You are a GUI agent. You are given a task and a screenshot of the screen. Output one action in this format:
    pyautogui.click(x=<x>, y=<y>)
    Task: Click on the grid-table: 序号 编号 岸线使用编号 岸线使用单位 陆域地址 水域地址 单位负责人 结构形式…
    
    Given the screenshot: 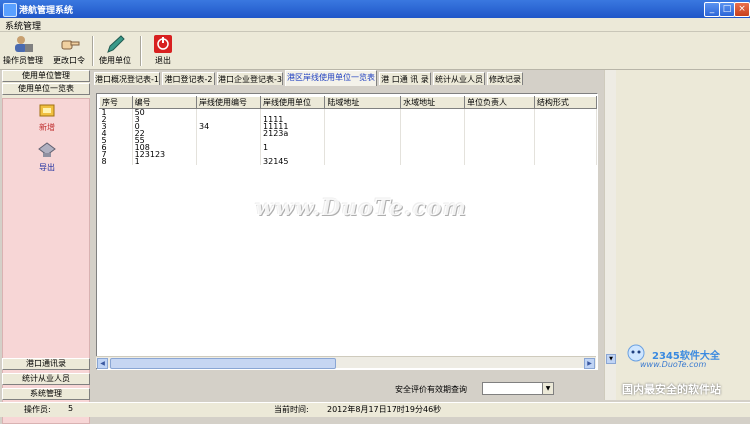 What is the action you would take?
    pyautogui.click(x=348, y=131)
    